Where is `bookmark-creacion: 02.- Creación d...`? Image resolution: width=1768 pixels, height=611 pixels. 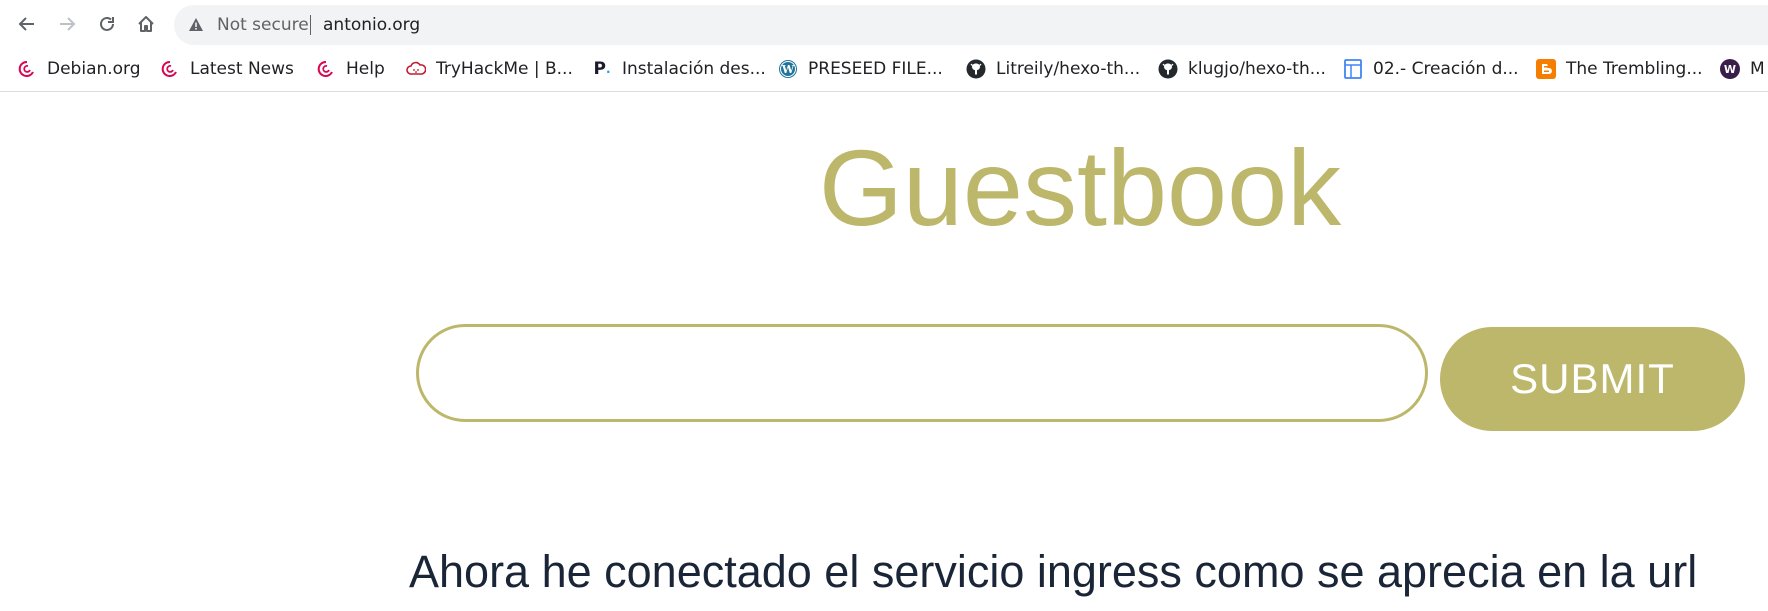 bookmark-creacion: 02.- Creación d... is located at coordinates (1431, 69).